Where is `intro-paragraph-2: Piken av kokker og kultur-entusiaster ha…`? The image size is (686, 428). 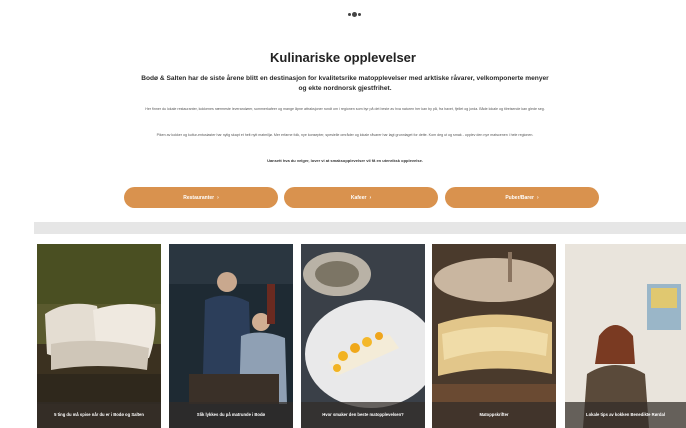
intro-paragraph-2: Piken av kokker og kultur-entusiaster ha… is located at coordinates (345, 135).